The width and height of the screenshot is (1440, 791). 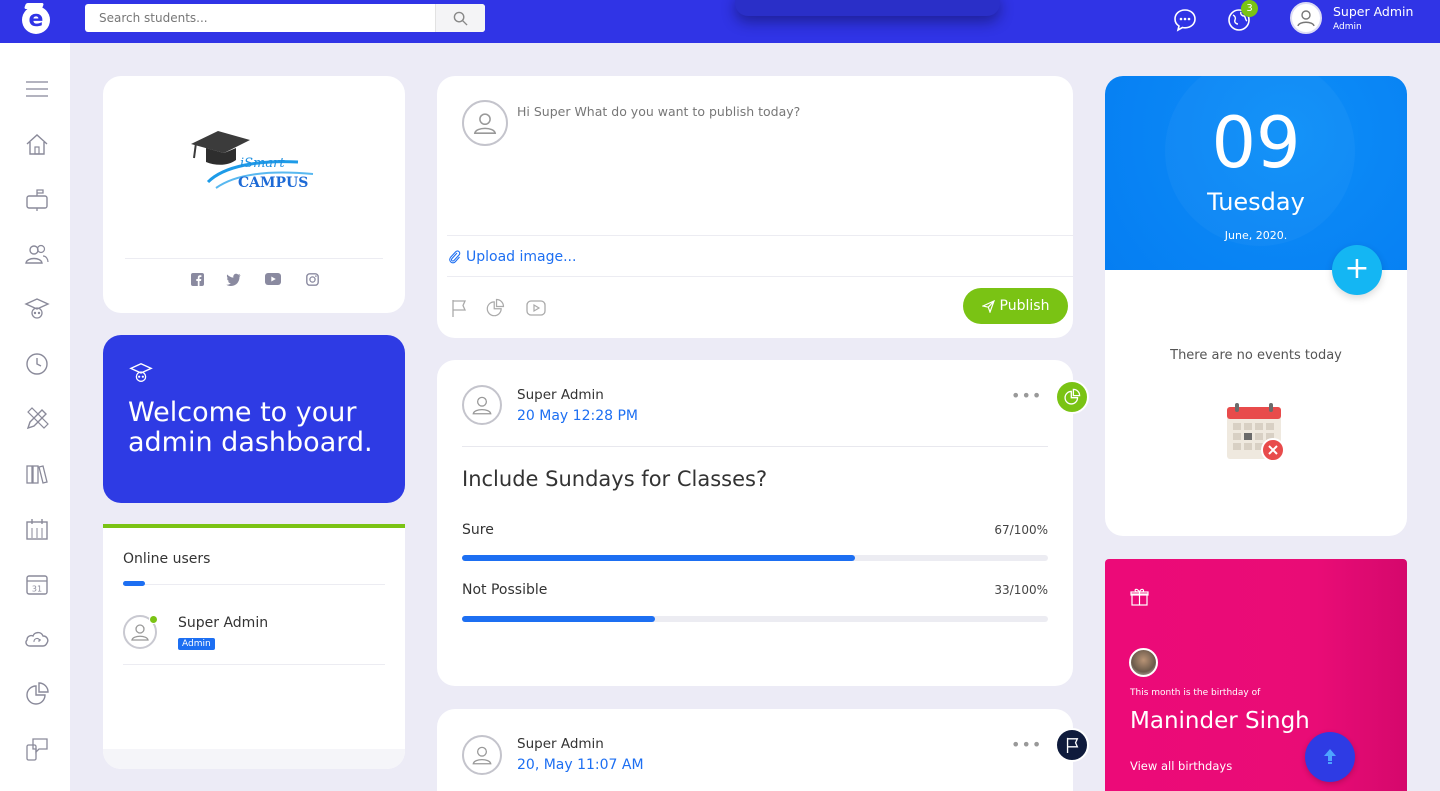 What do you see at coordinates (37, 364) in the screenshot?
I see `sidebar-item-timetable` at bounding box center [37, 364].